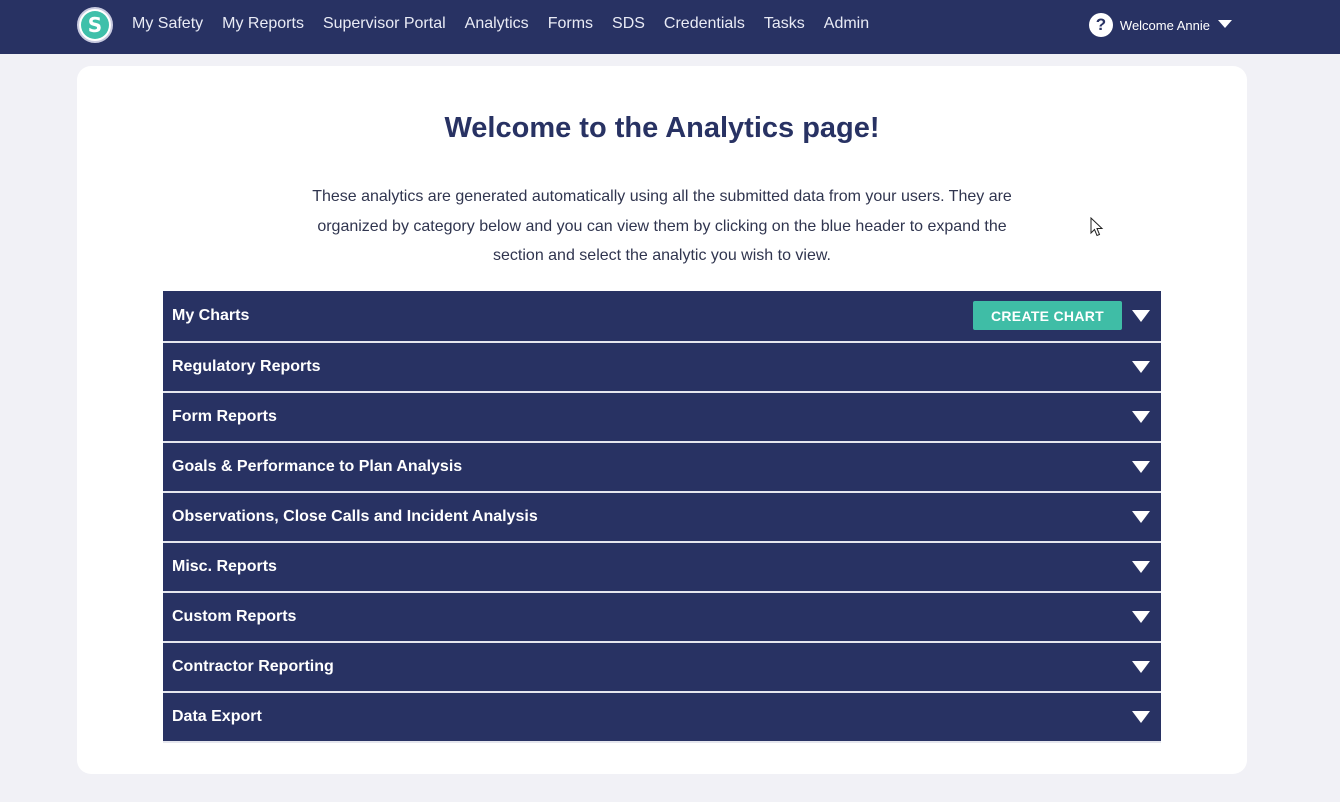 The height and width of the screenshot is (802, 1340). Describe the element at coordinates (246, 366) in the screenshot. I see `accordion-label: Regulatory Reports` at that location.